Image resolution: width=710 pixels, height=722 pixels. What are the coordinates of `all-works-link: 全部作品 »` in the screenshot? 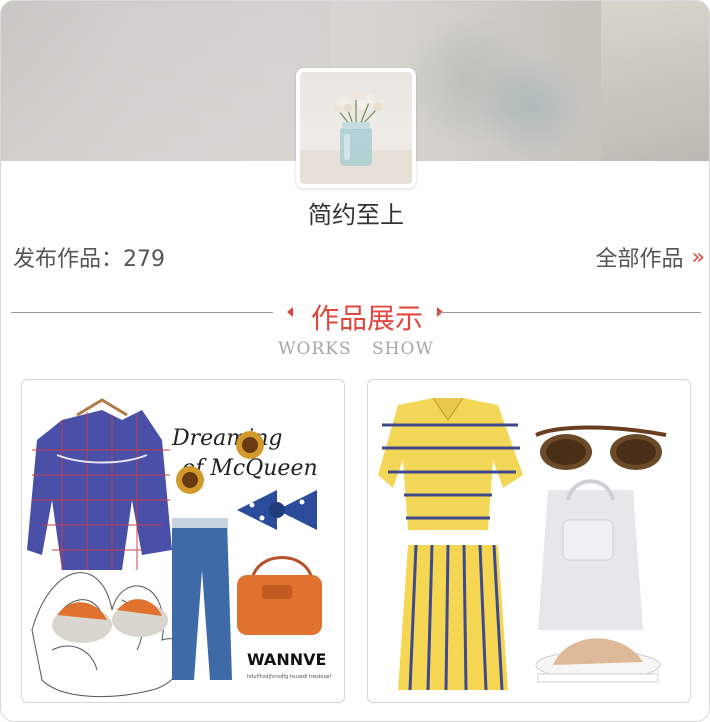 It's located at (650, 257).